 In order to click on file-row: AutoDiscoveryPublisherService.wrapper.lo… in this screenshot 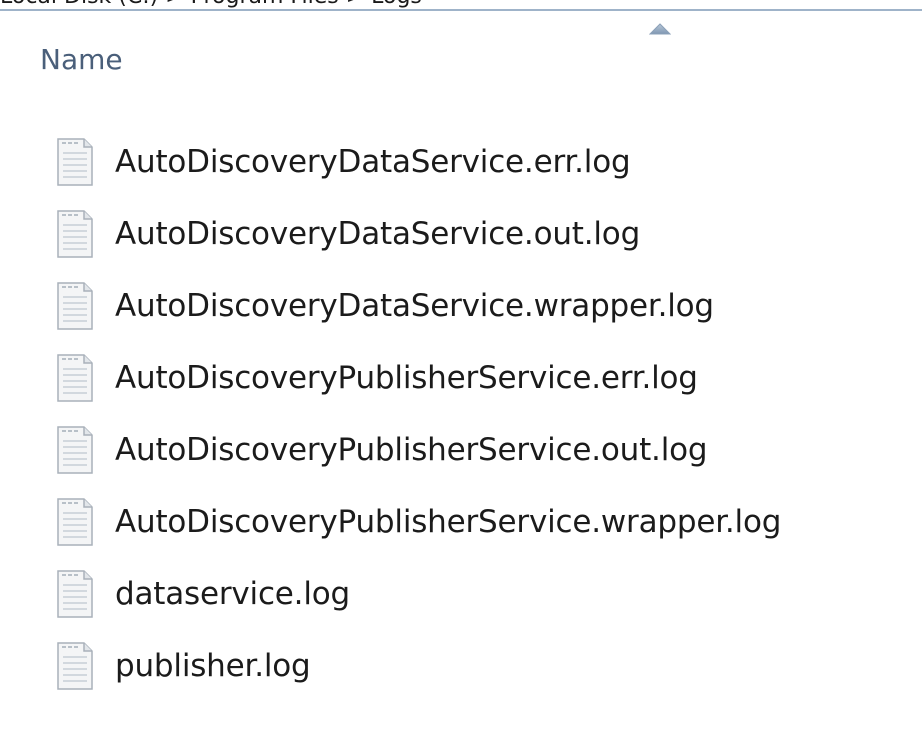, I will do `click(461, 522)`.